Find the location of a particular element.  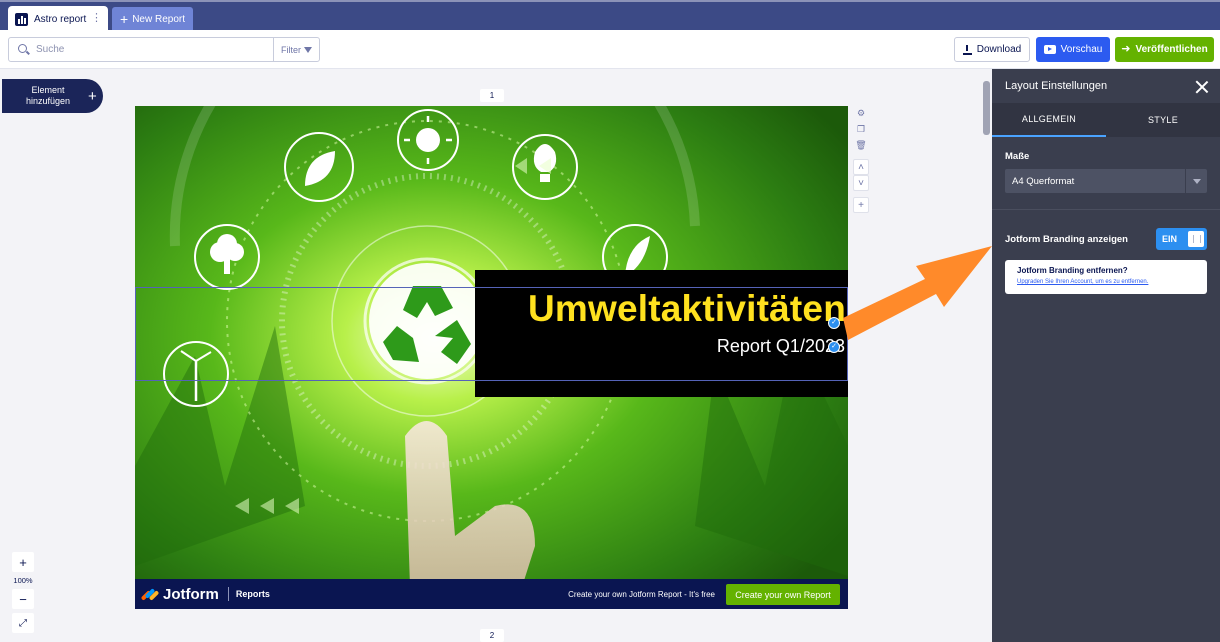

size-label: Maße is located at coordinates (1017, 156).